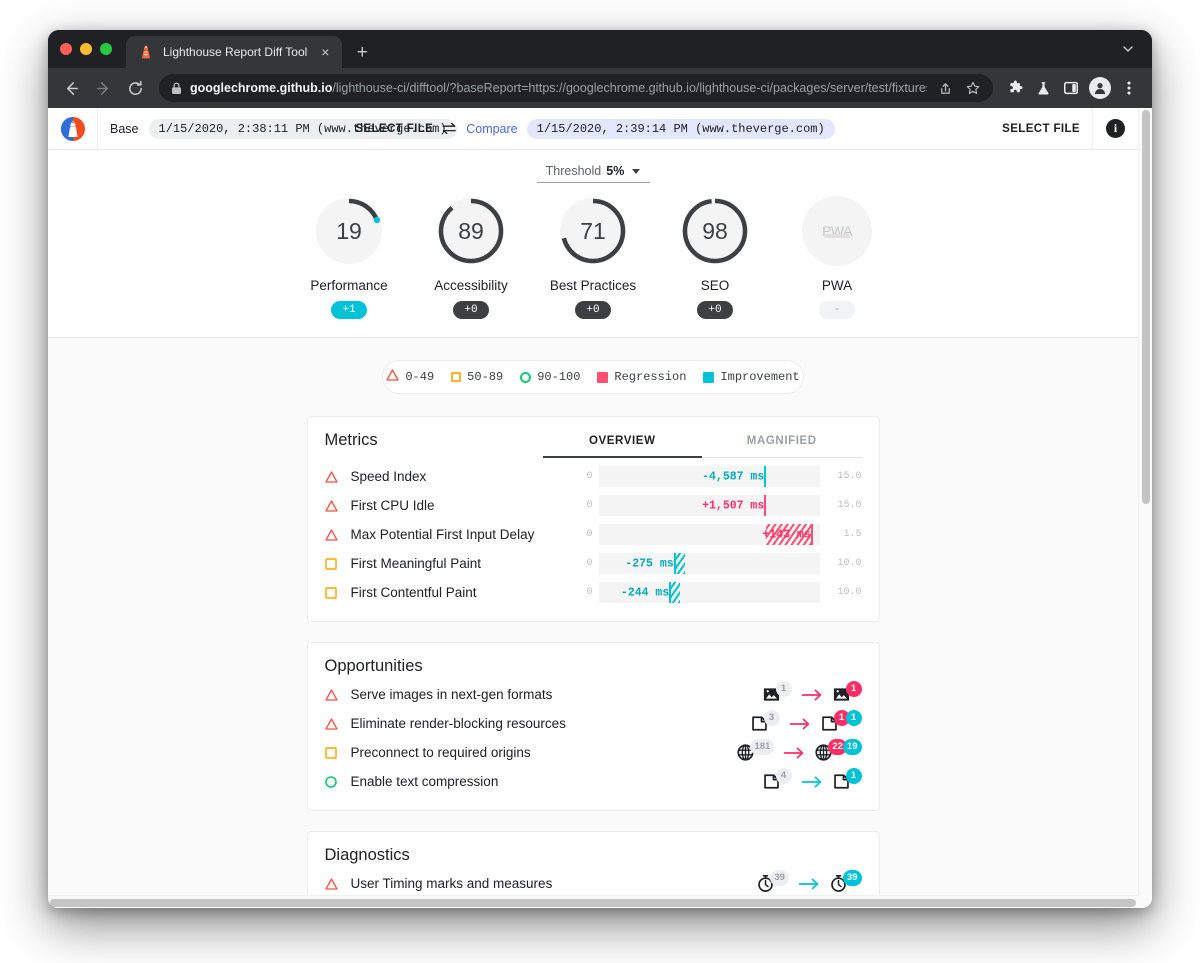 This screenshot has height=963, width=1200. Describe the element at coordinates (373, 666) in the screenshot. I see `opportunities-title: Opportunities` at that location.